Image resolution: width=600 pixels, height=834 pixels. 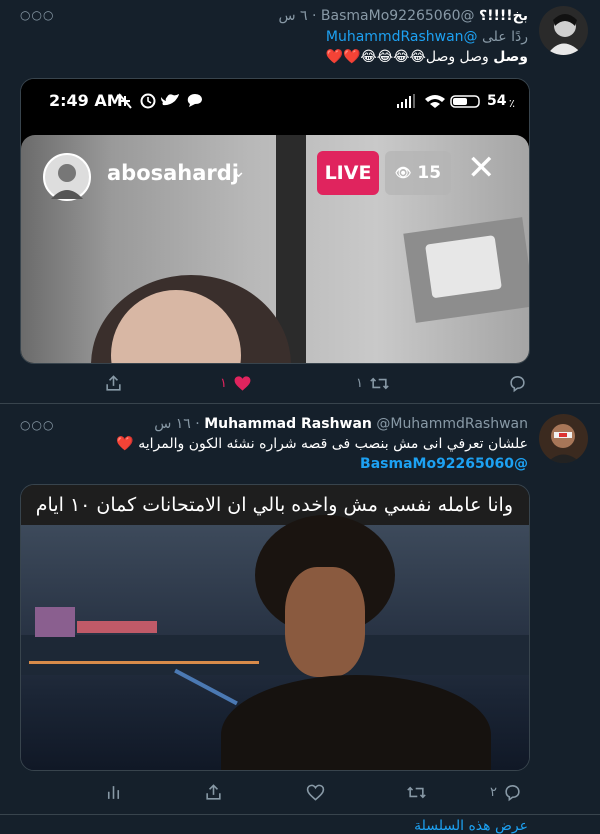 I want to click on heart-filled-icon, so click(x=242, y=383).